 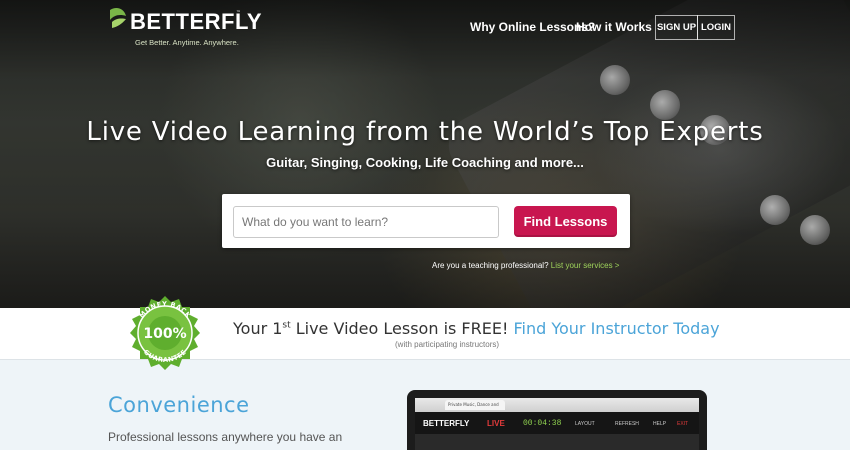 I want to click on trademark-mark: ™, so click(x=238, y=13).